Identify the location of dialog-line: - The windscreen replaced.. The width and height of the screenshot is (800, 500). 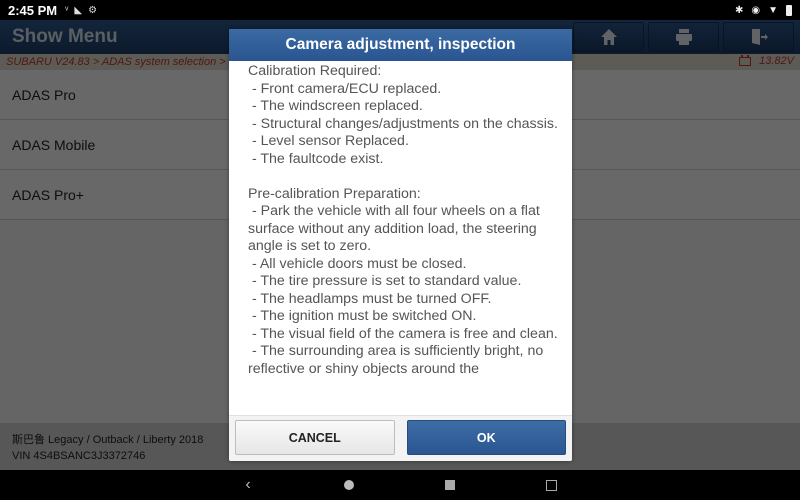
(335, 106).